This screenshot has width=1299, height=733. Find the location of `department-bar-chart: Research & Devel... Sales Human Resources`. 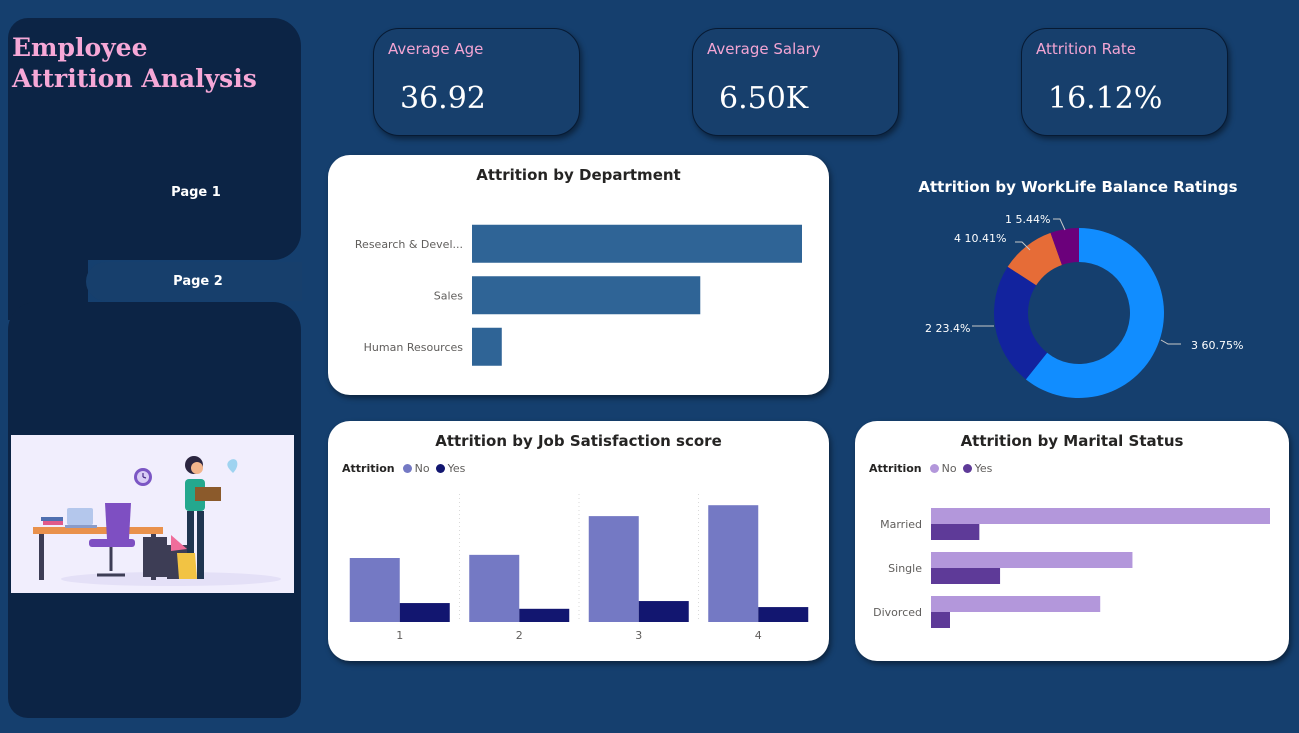

department-bar-chart: Research & Devel... Sales Human Resources is located at coordinates (578, 295).